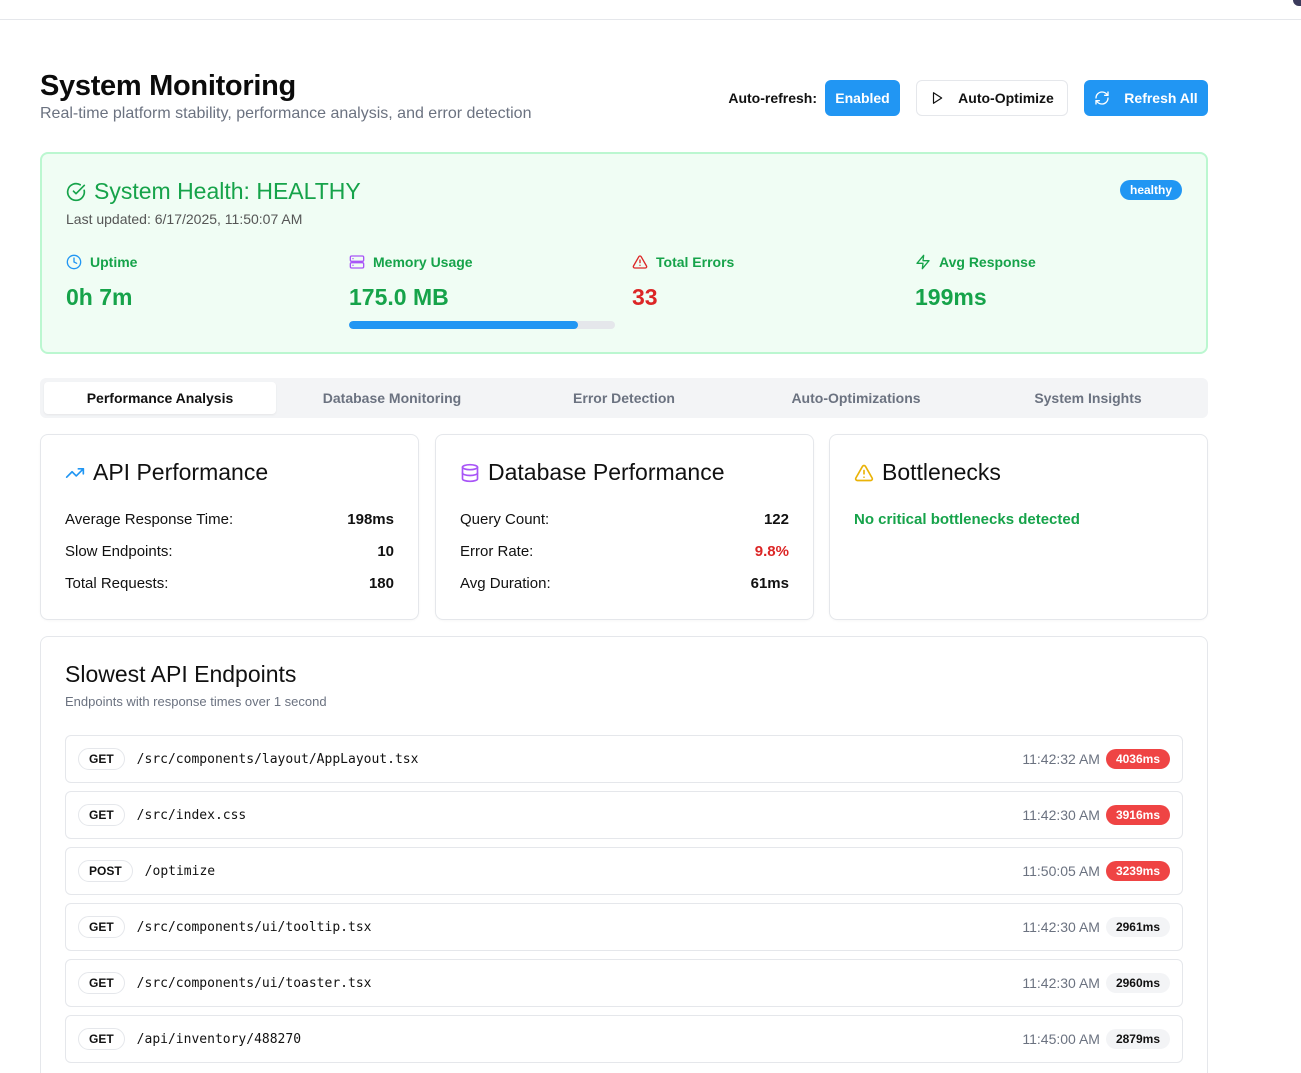 The height and width of the screenshot is (1073, 1301). I want to click on play-icon, so click(938, 98).